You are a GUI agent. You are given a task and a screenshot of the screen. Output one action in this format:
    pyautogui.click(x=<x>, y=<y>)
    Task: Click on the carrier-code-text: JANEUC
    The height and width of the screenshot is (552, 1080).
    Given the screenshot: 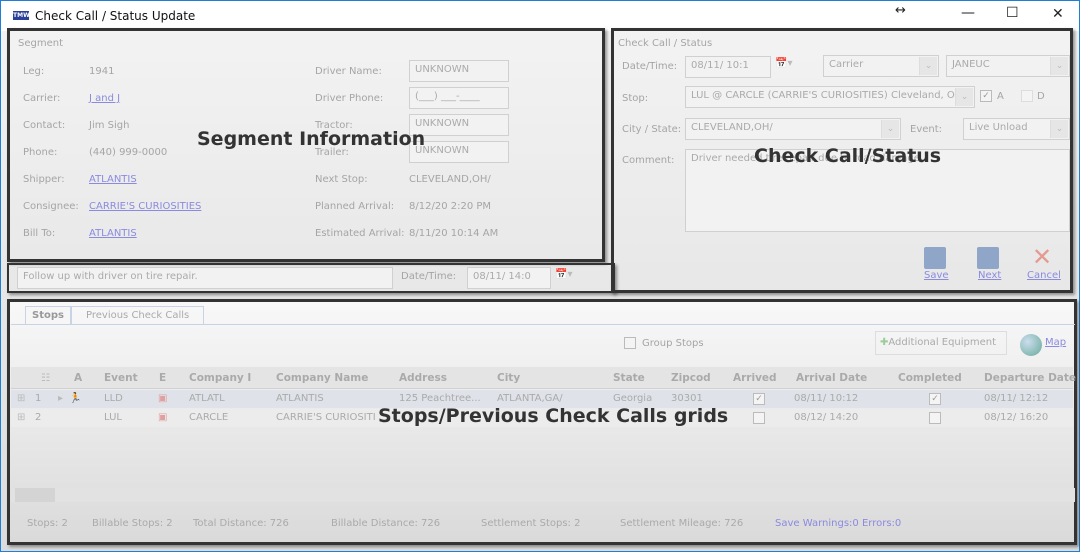 What is the action you would take?
    pyautogui.click(x=971, y=64)
    